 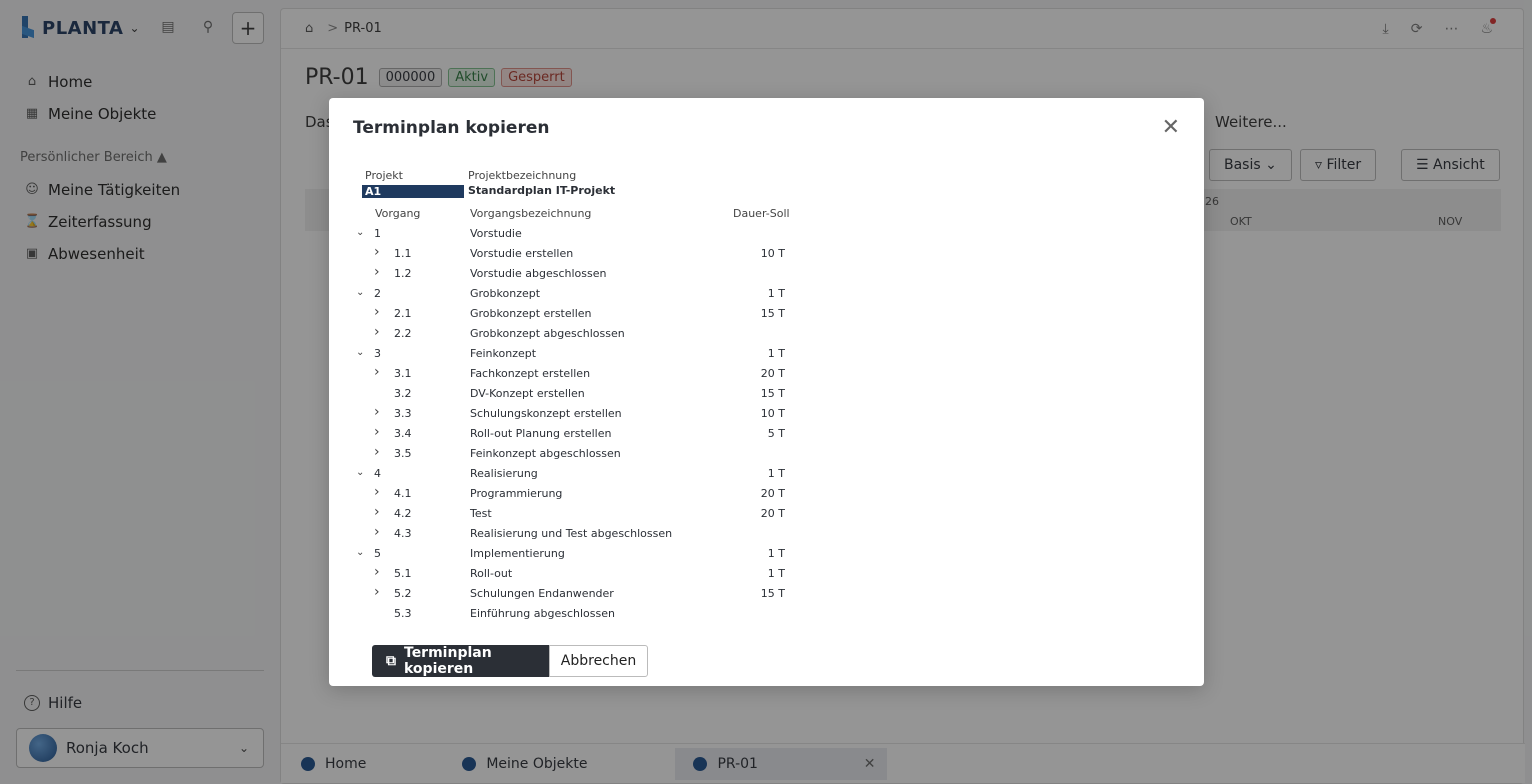 What do you see at coordinates (559, 234) in the screenshot?
I see `task-row: ⌄ 1 Vorstudie` at bounding box center [559, 234].